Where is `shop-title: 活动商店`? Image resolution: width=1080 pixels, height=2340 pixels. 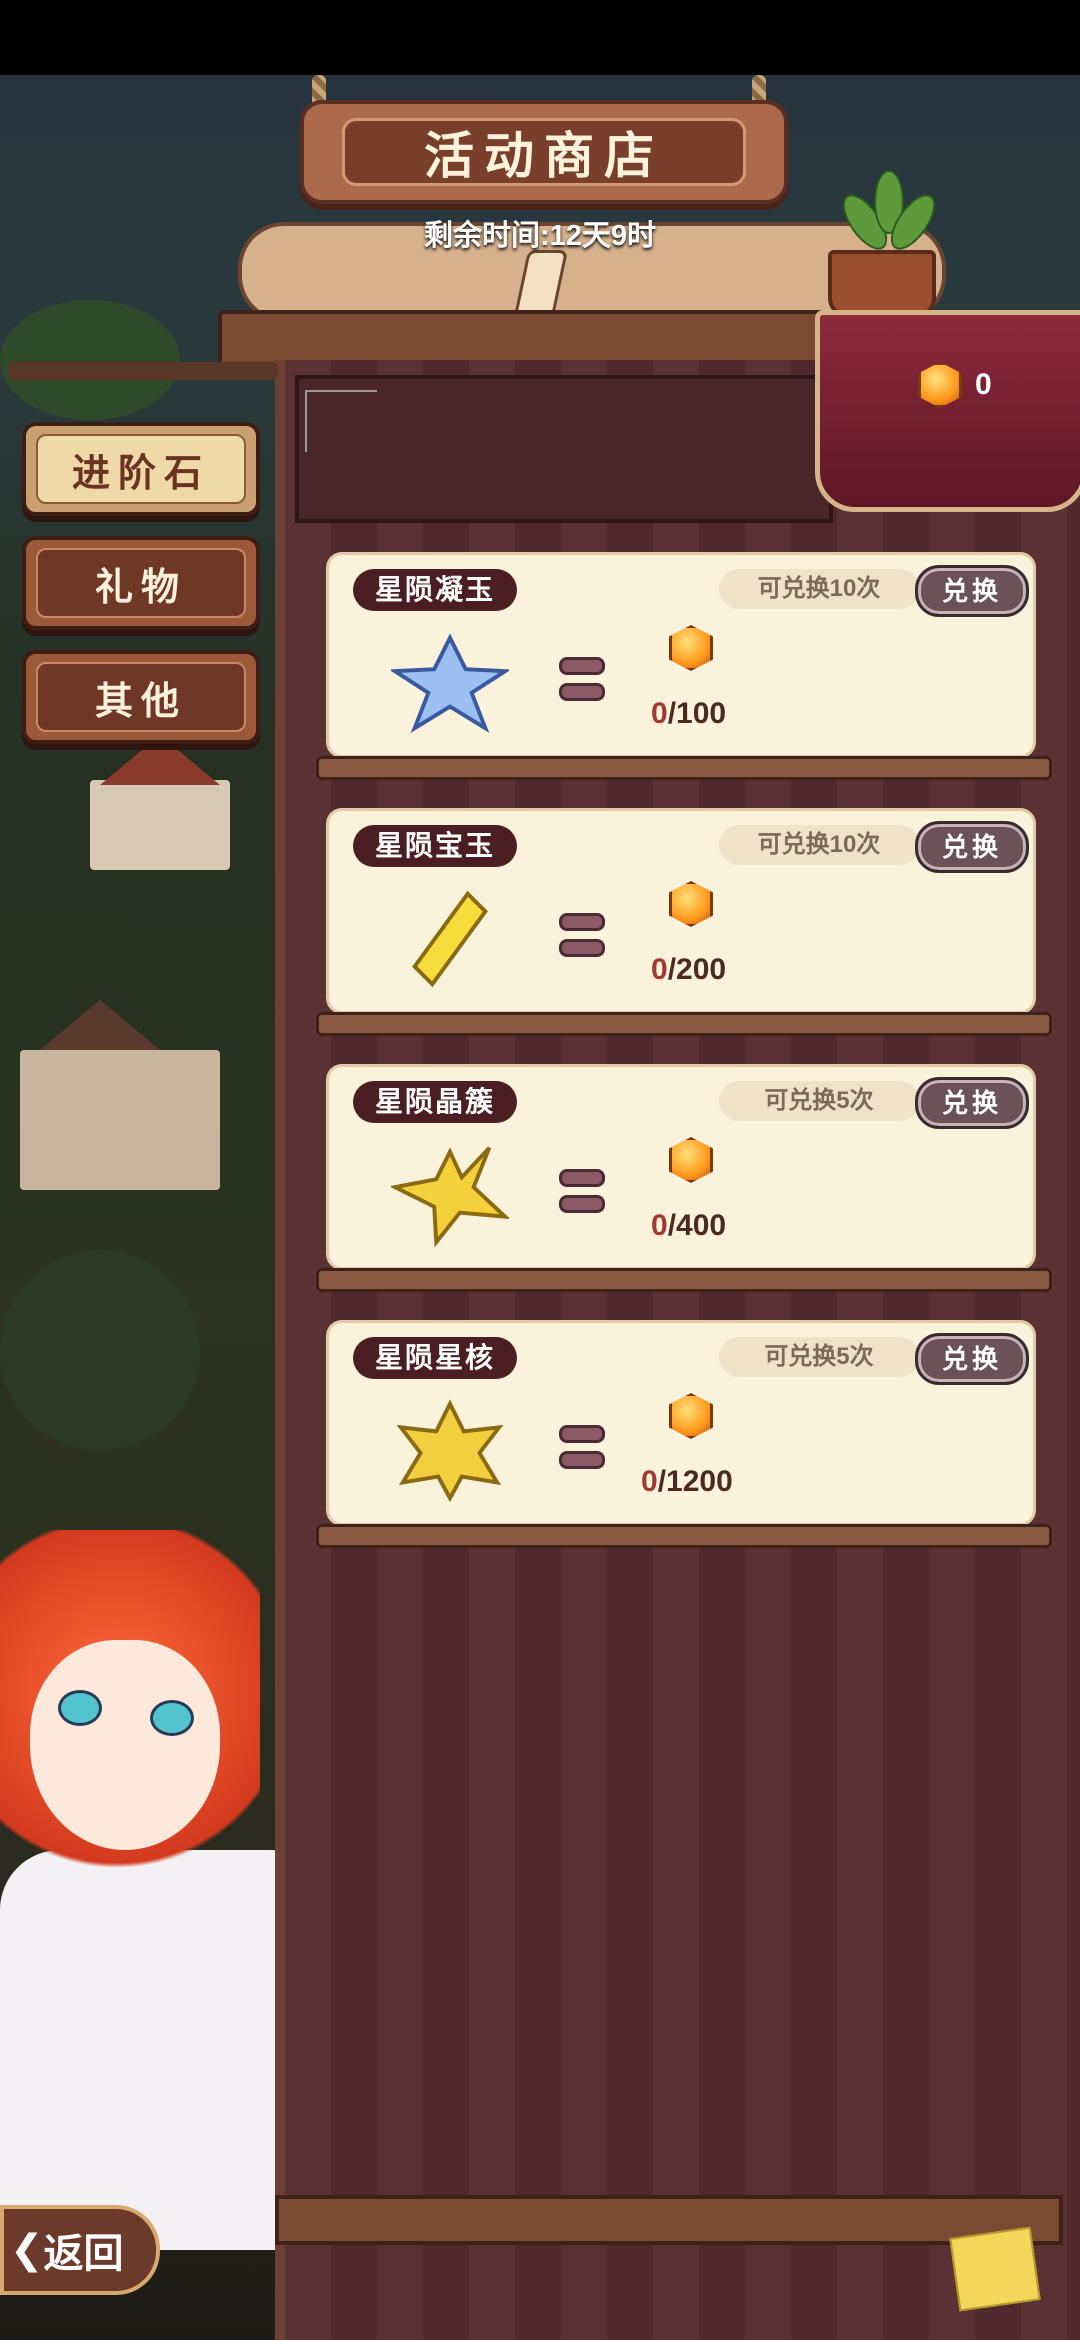
shop-title: 活动商店 is located at coordinates (544, 152).